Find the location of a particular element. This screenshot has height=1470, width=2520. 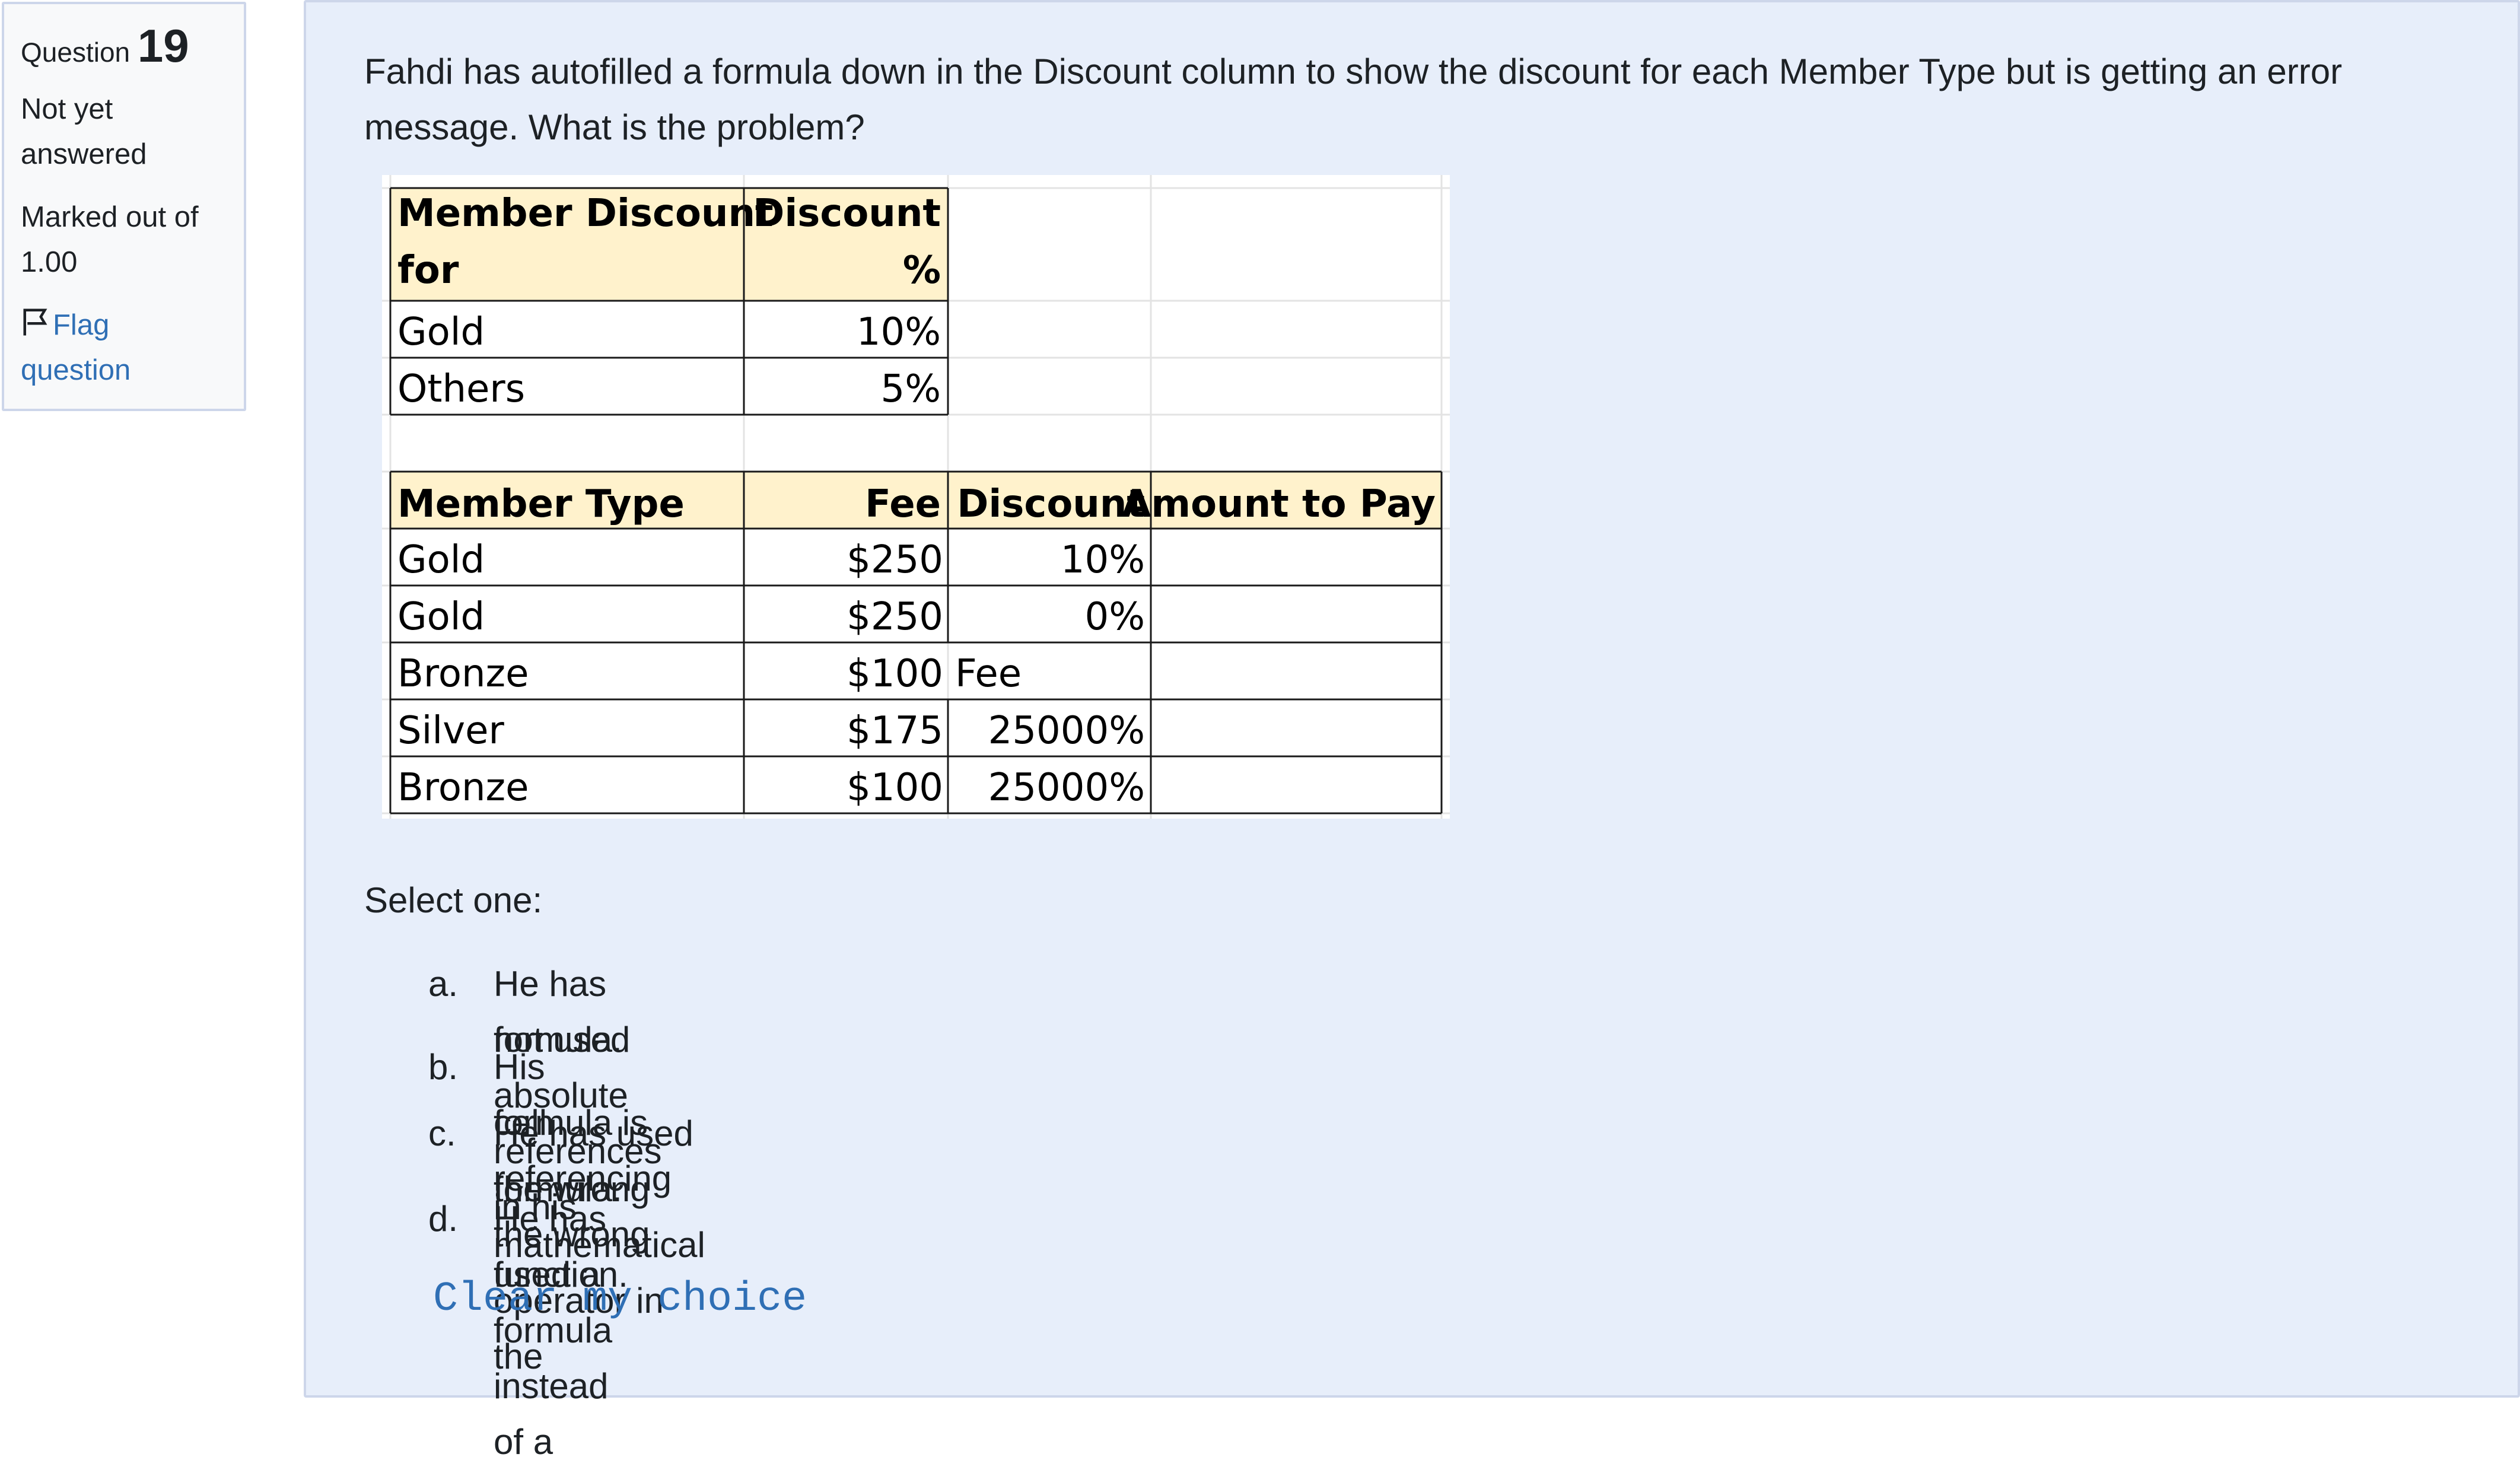

table1-row-1-discount: 5% is located at coordinates (910, 389).